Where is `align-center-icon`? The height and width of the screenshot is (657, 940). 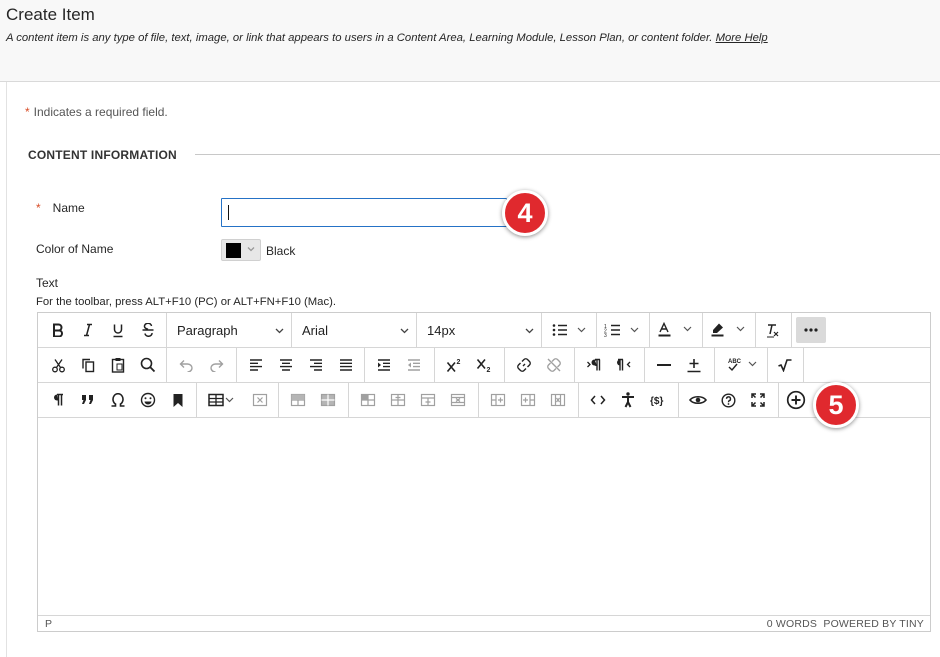
align-center-icon is located at coordinates (286, 365).